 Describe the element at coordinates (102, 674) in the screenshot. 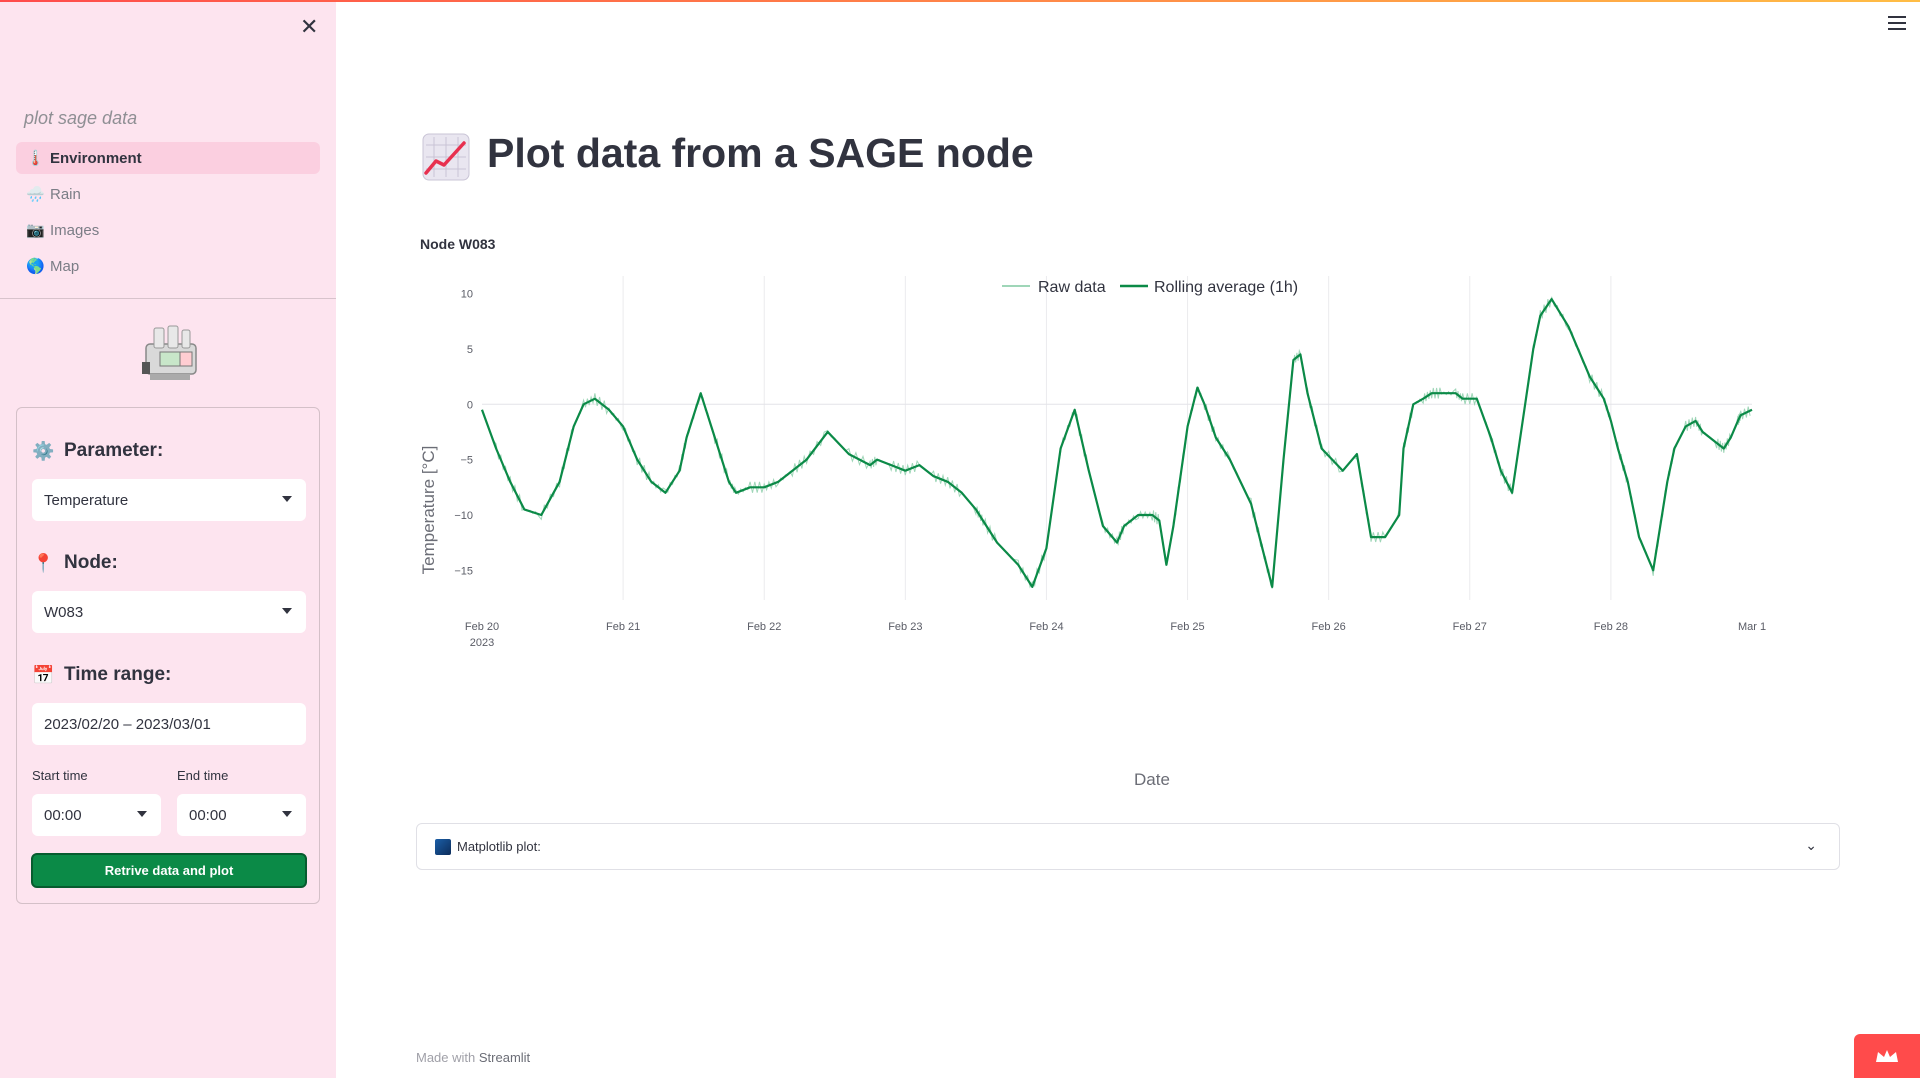

I see `time-range-label: 📅 Time range:` at that location.